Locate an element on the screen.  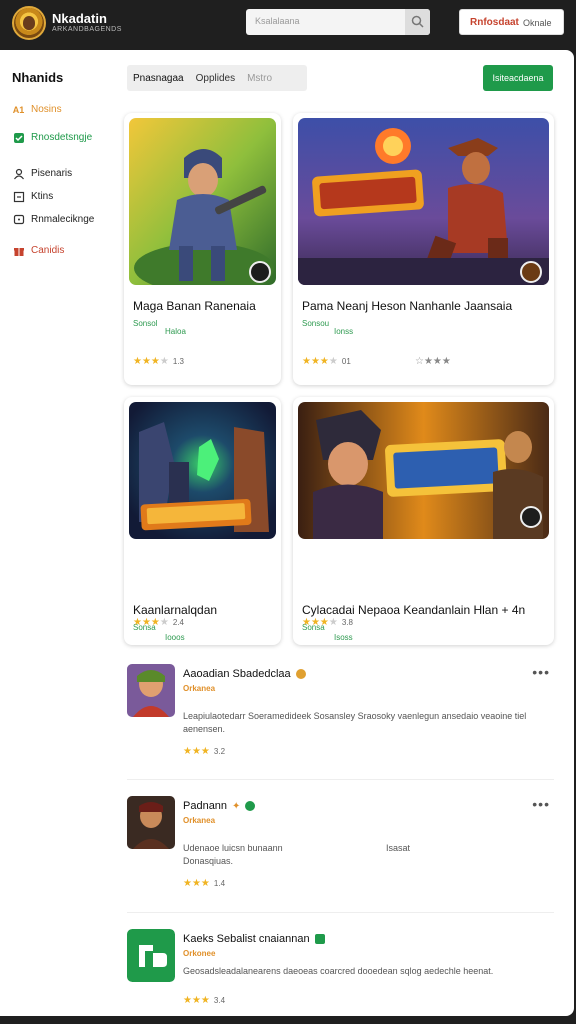
star-rating-icon: ☆★★★ is located at coordinates (433, 361).